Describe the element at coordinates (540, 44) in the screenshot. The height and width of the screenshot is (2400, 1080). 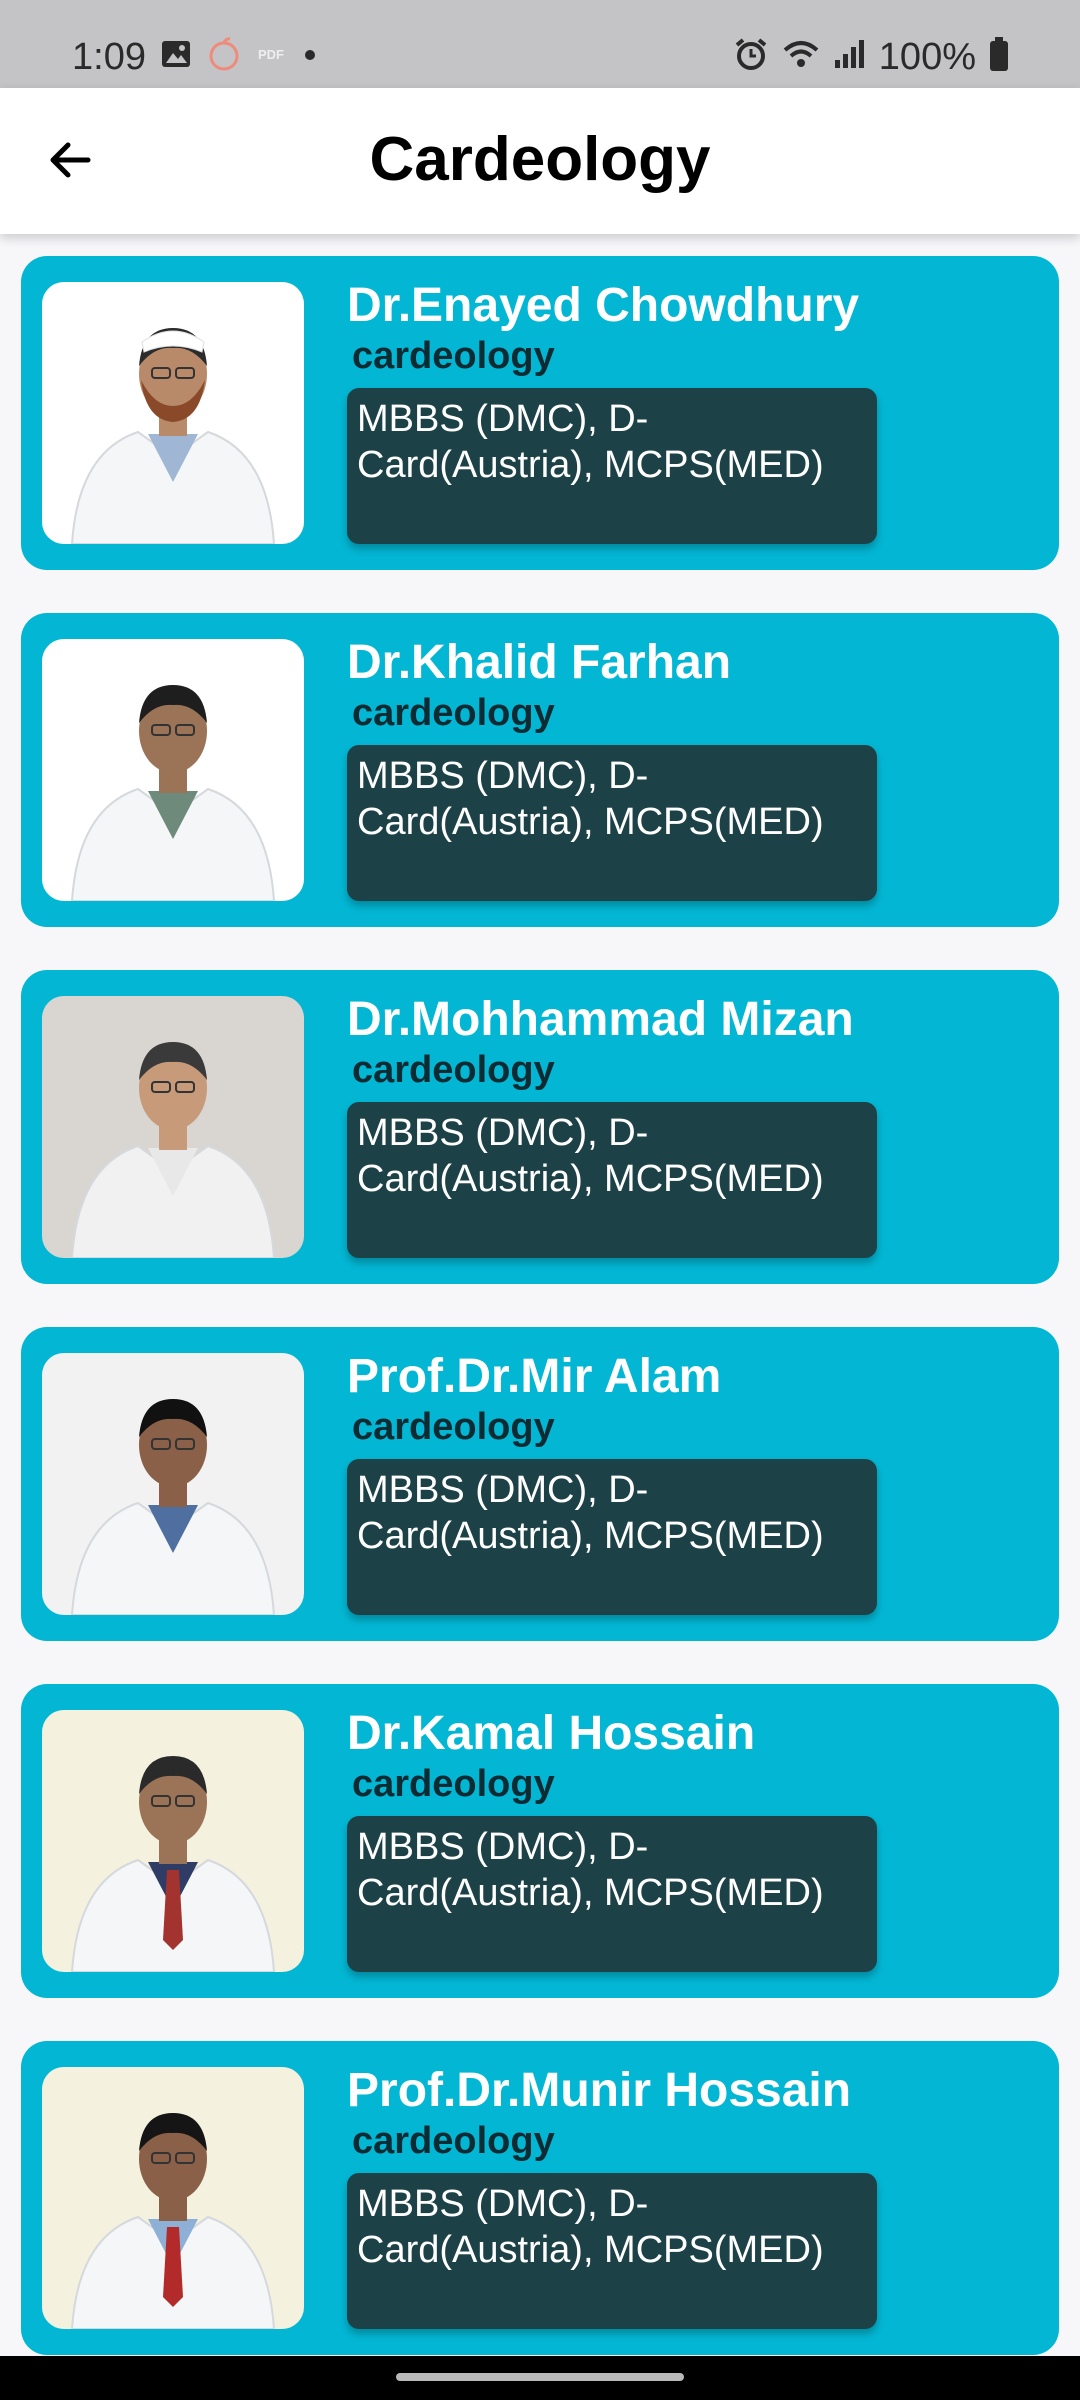
I see `status-bar: 1:09 PDF 100%` at that location.